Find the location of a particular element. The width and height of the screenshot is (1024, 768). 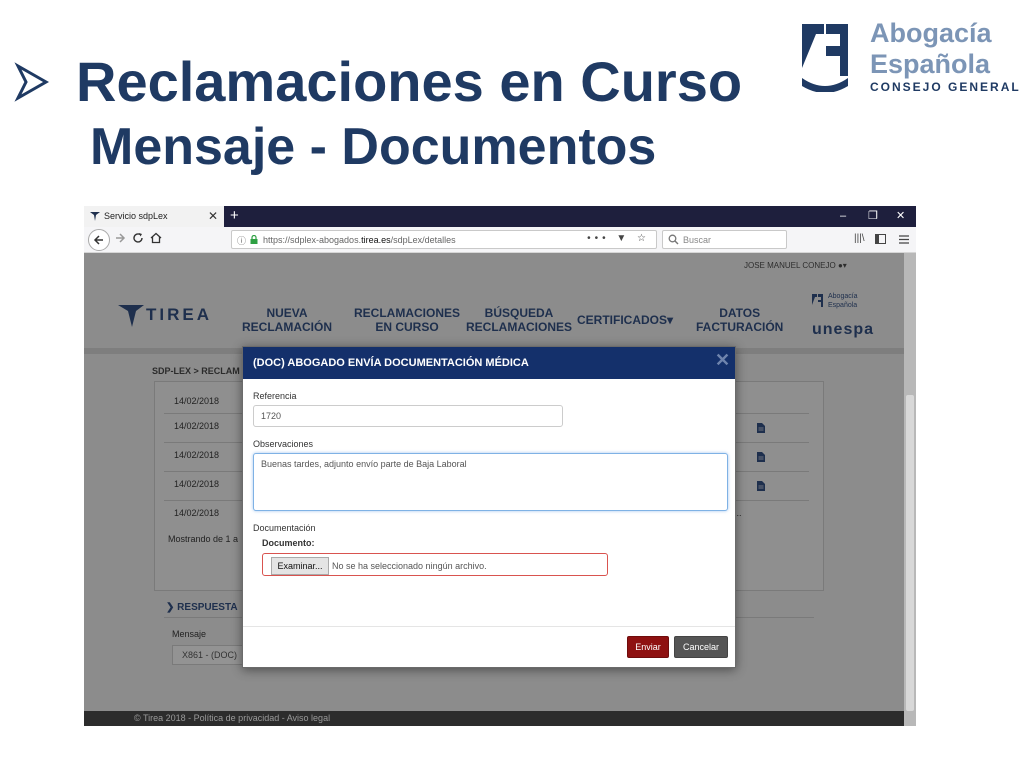

close-tab-icon: ✕ is located at coordinates (213, 216).